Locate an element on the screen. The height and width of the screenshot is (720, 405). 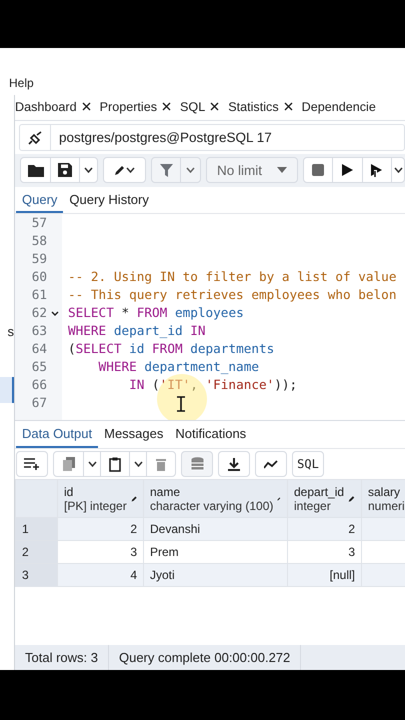
database-icon is located at coordinates (197, 464).